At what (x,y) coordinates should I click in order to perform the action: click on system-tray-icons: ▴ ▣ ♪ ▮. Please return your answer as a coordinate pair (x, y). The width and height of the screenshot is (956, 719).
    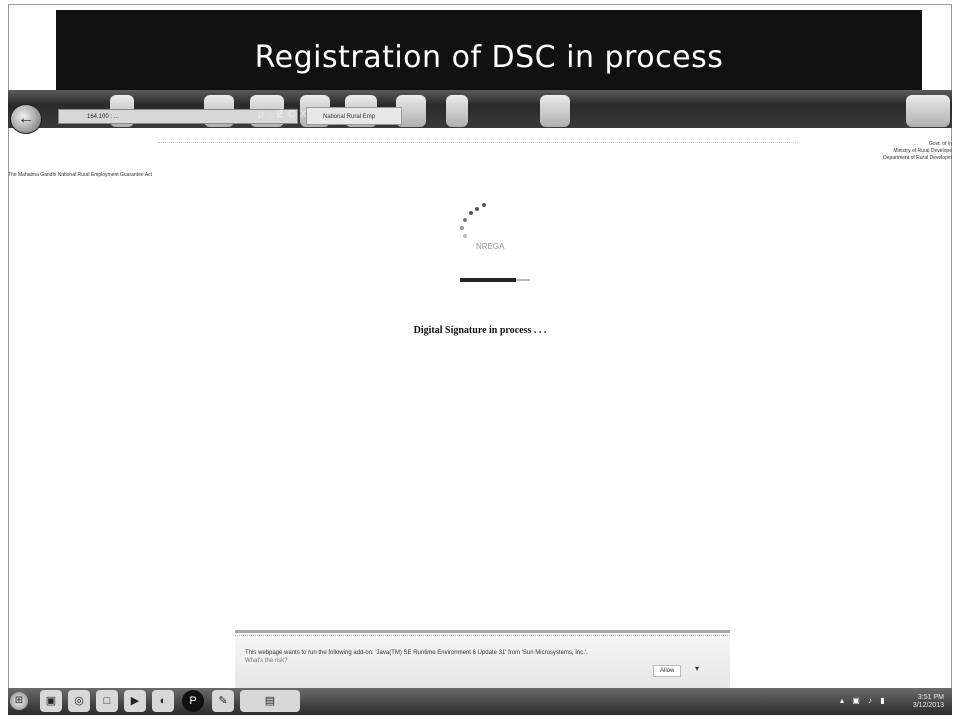
    Looking at the image, I should click on (864, 700).